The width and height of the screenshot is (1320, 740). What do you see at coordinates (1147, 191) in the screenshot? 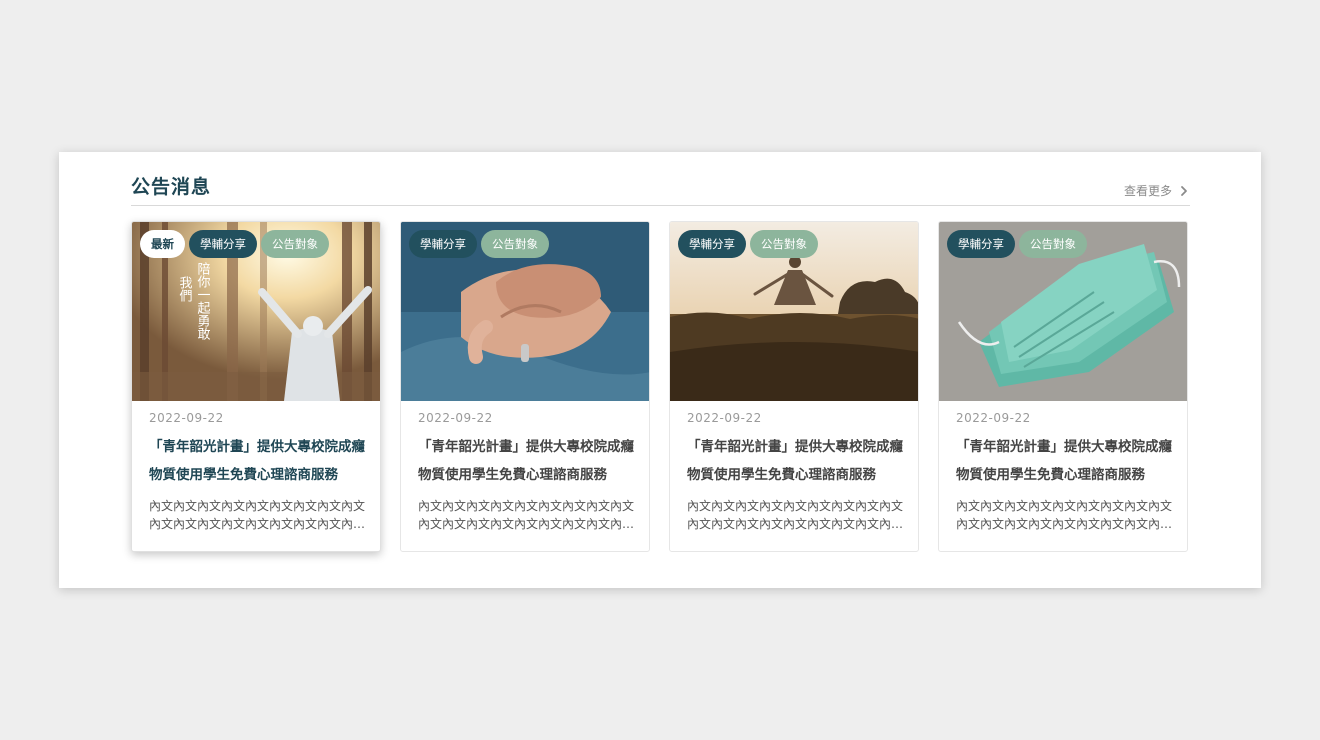
I see `view-more-label: 查看更多` at bounding box center [1147, 191].